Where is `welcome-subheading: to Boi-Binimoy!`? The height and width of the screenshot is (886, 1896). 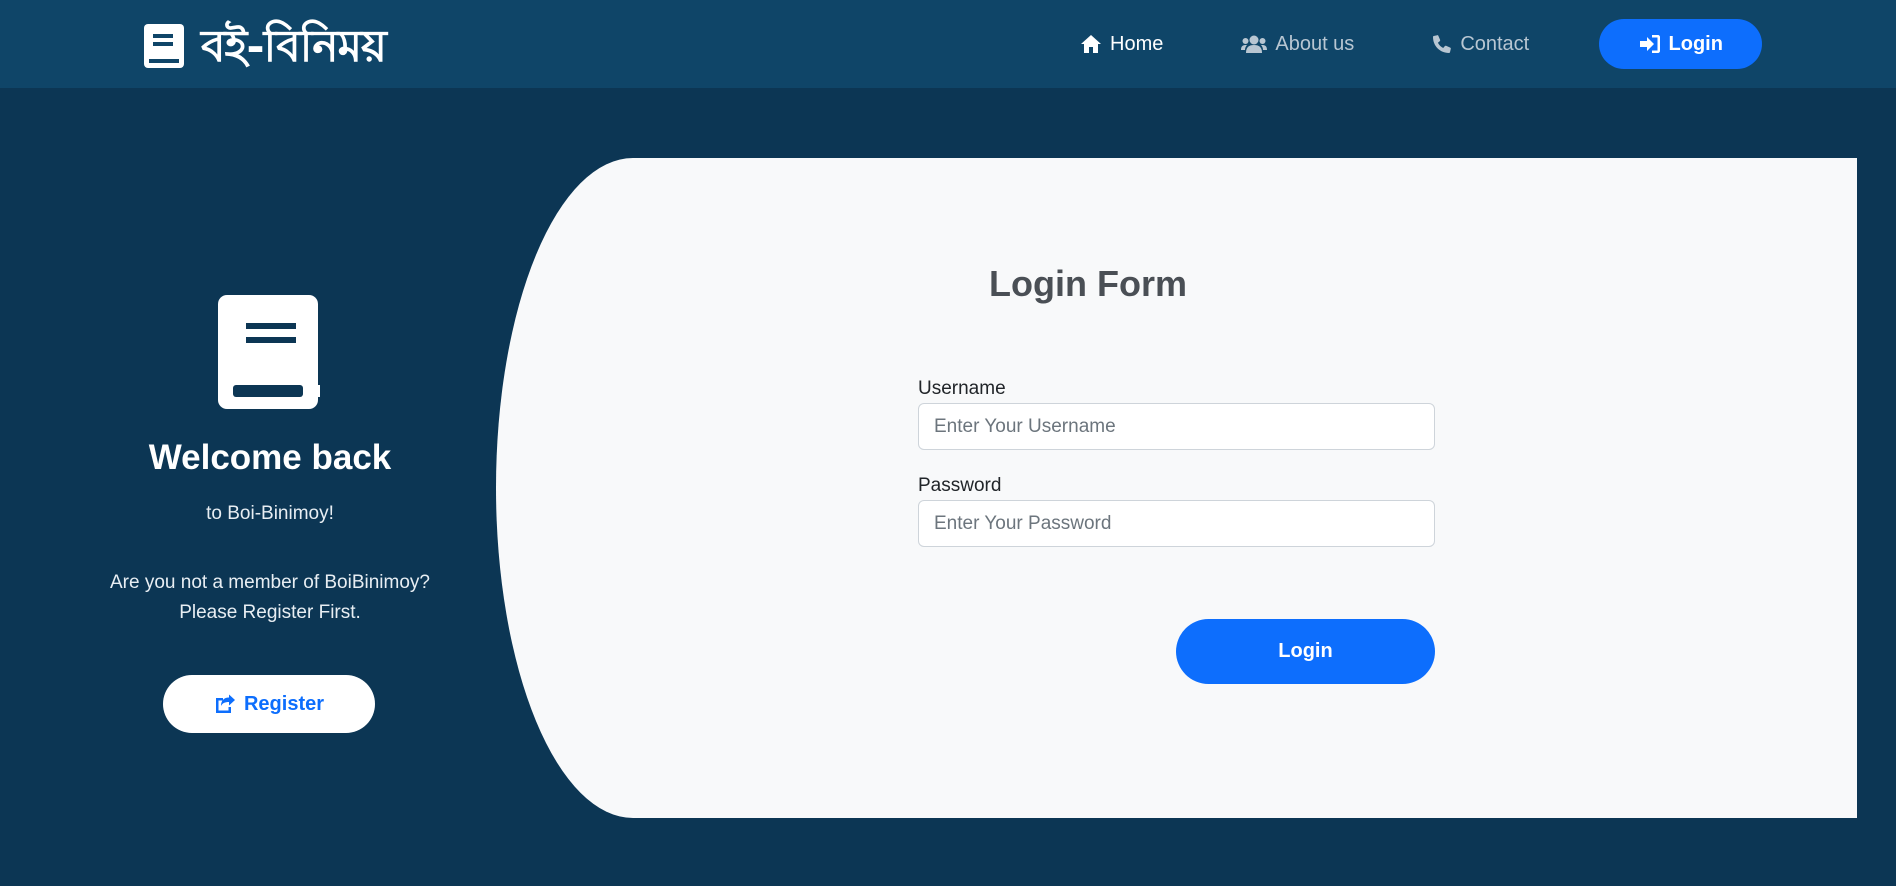 welcome-subheading: to Boi-Binimoy! is located at coordinates (270, 513).